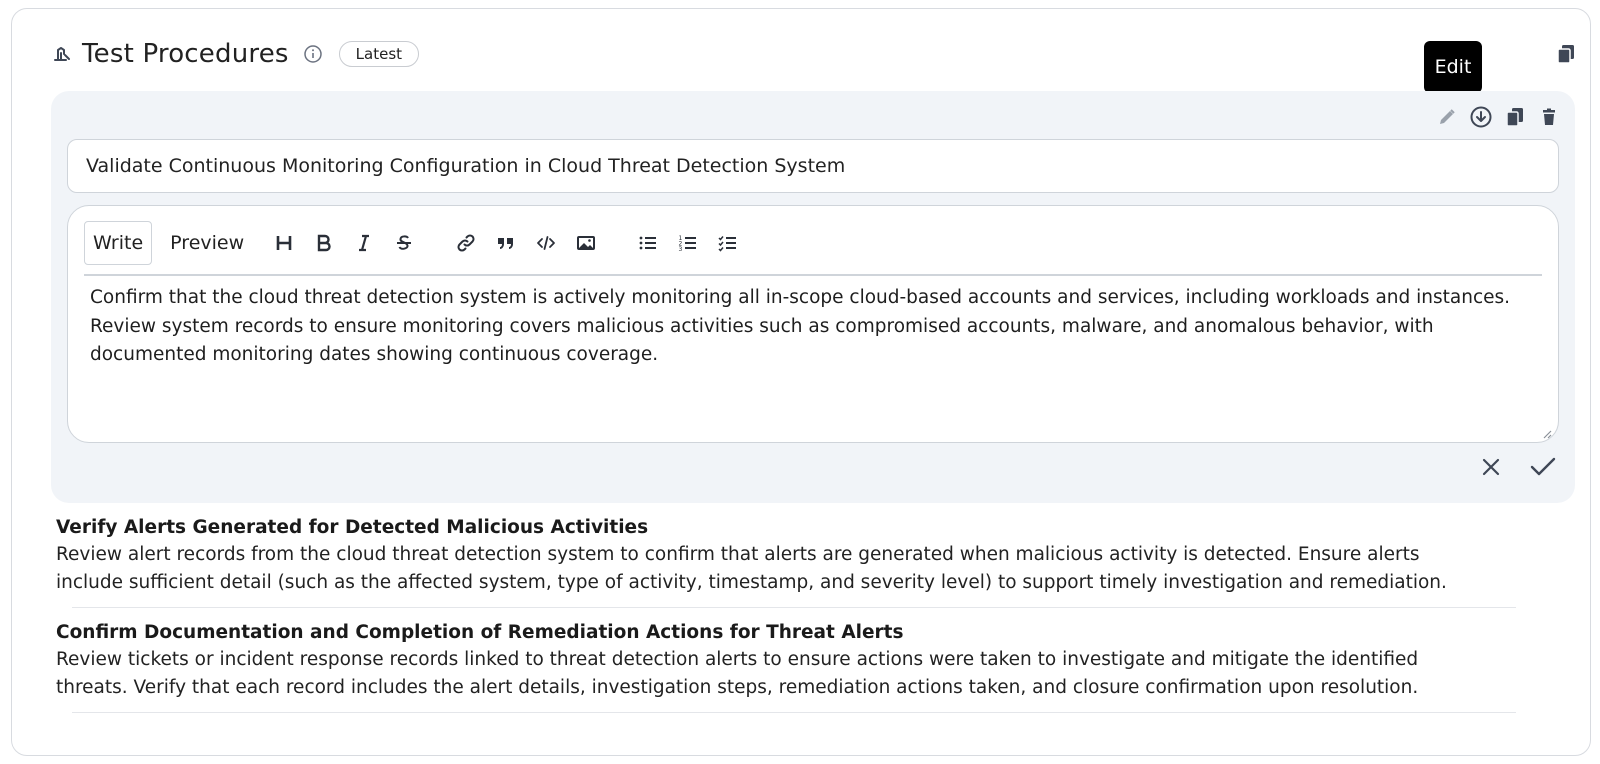 This screenshot has height=764, width=1600. What do you see at coordinates (1447, 117) in the screenshot?
I see `pencil-icon` at bounding box center [1447, 117].